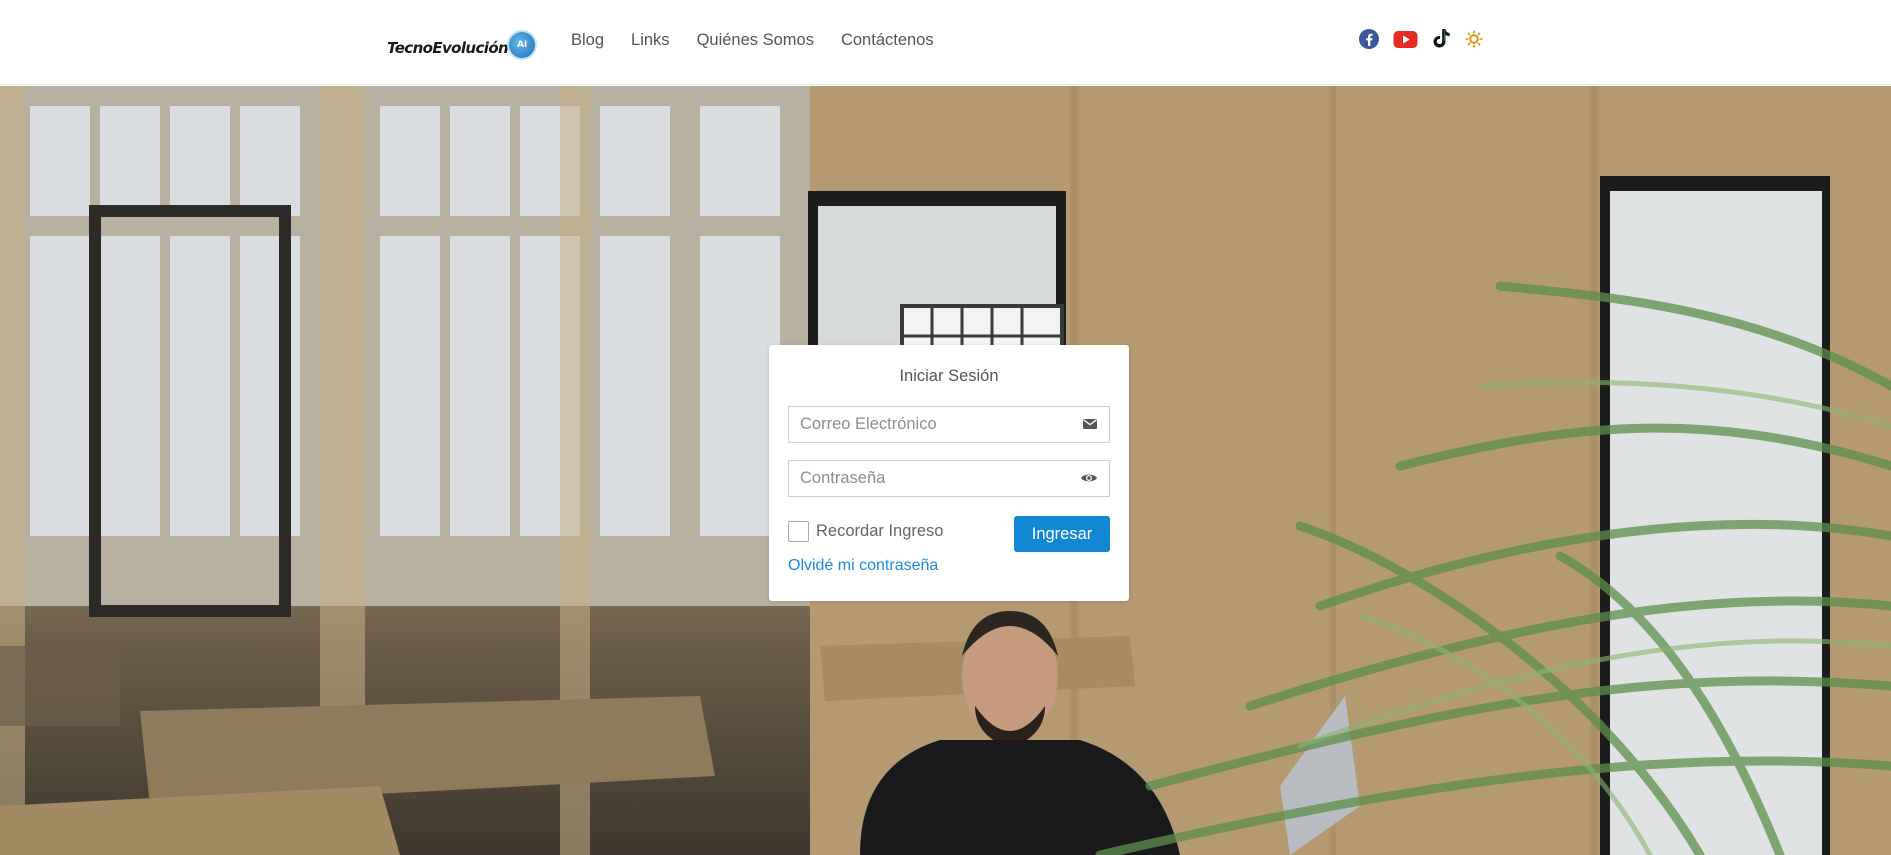 This screenshot has height=855, width=1891. I want to click on main-nav: Blog Links Quiénes Somos Contáctenos, so click(766, 40).